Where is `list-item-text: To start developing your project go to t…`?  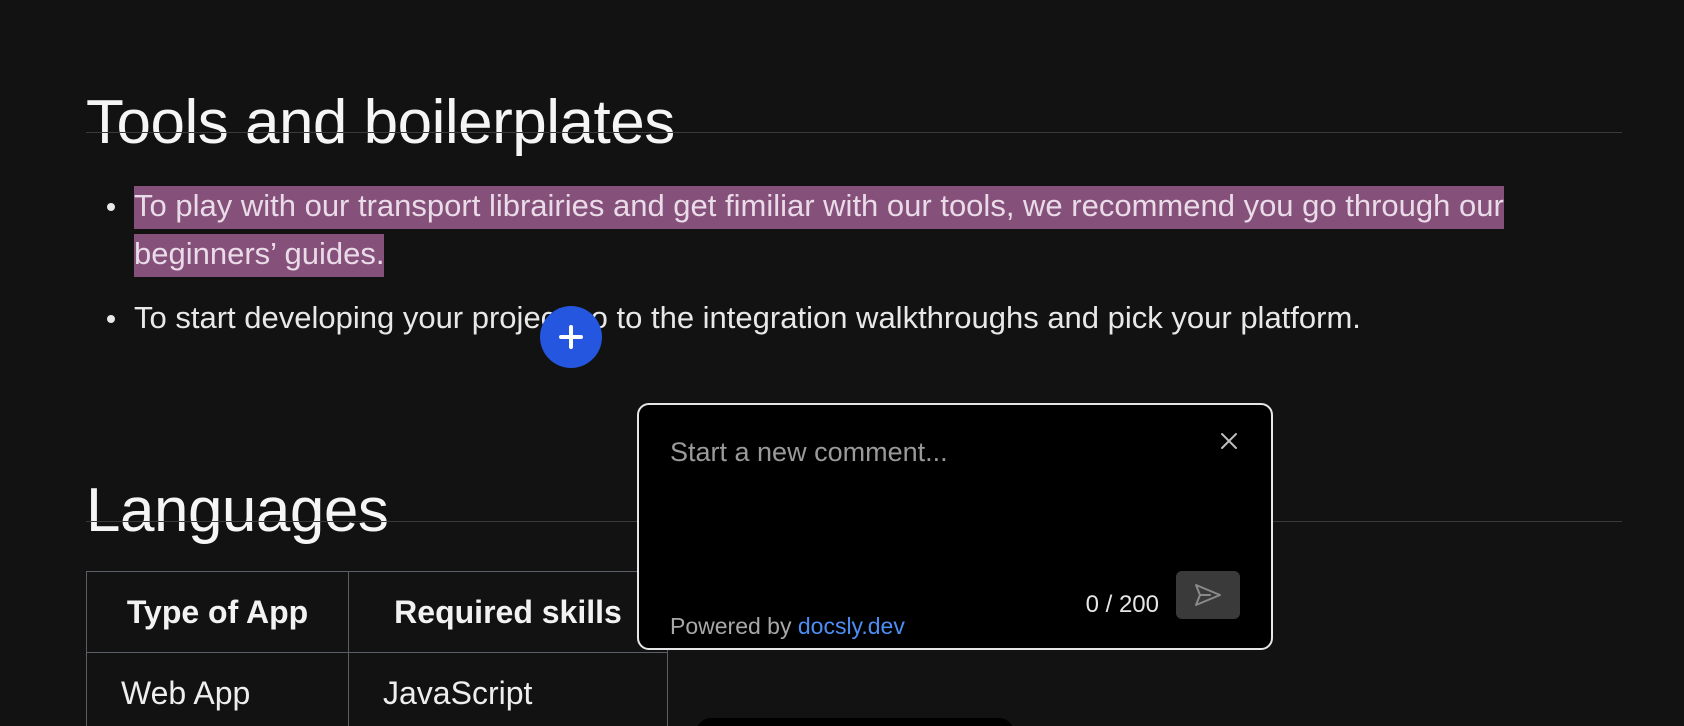
list-item-text: To start developing your project go to t… is located at coordinates (747, 317).